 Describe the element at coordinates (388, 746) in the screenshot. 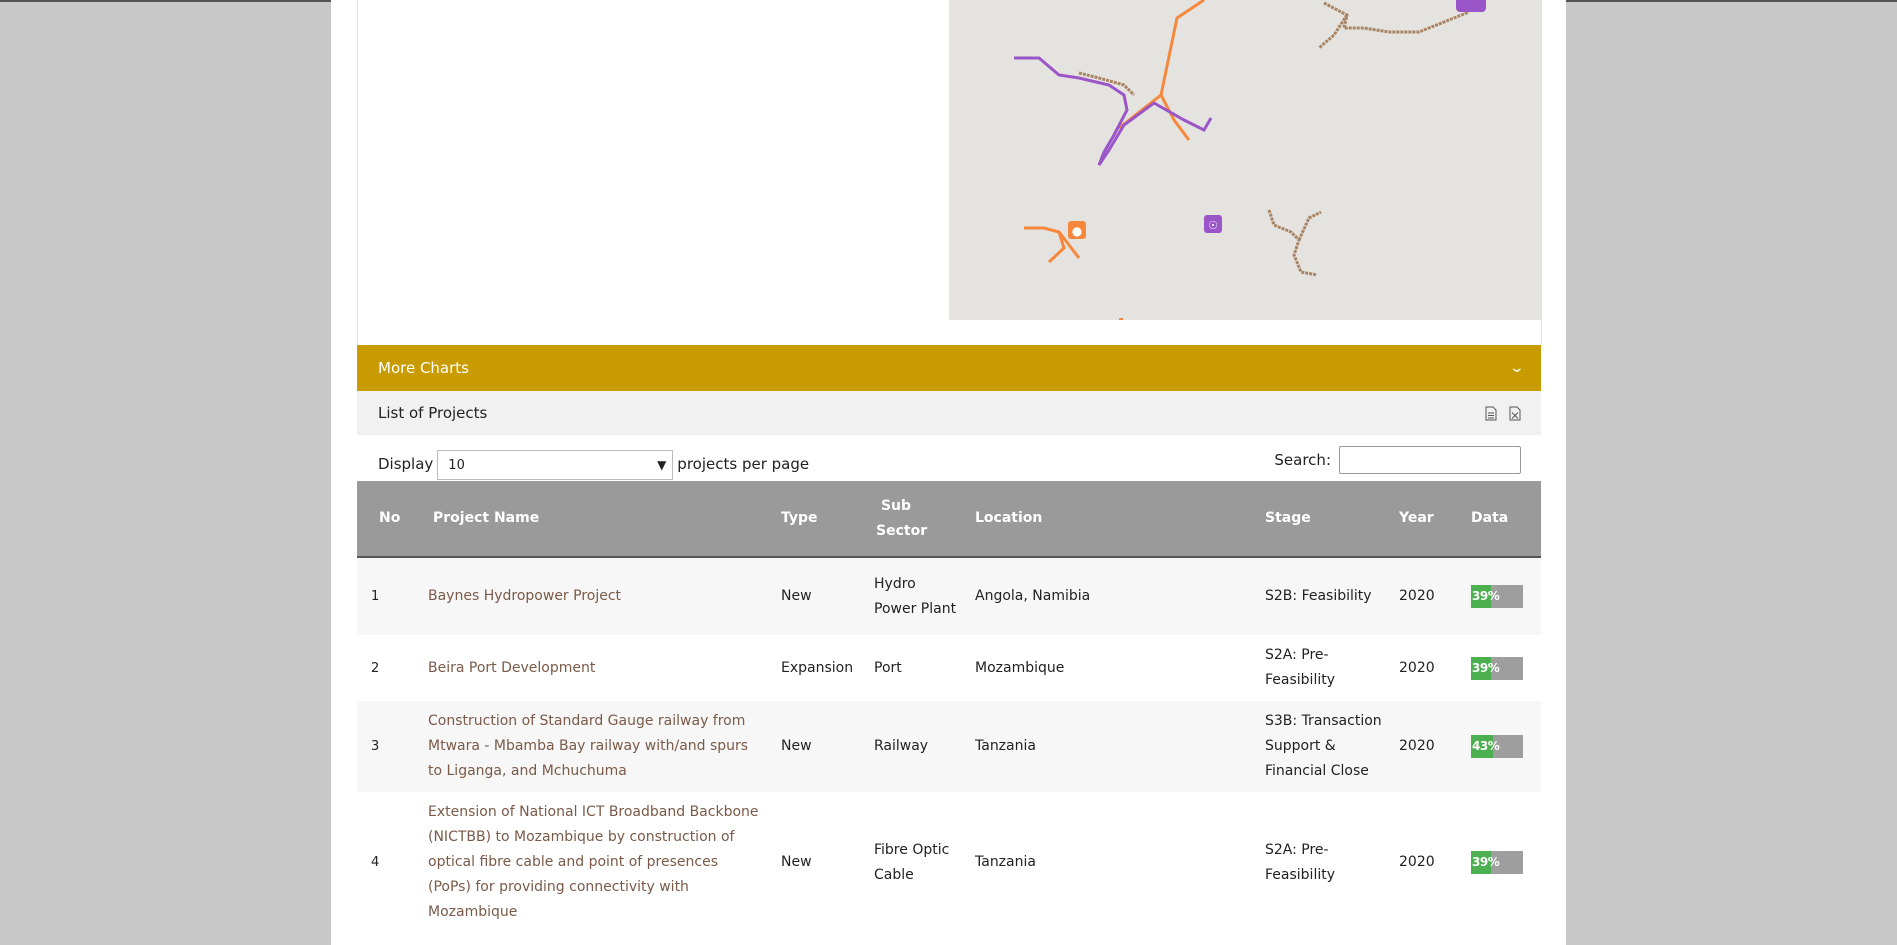

I see `cell-no: 3` at that location.